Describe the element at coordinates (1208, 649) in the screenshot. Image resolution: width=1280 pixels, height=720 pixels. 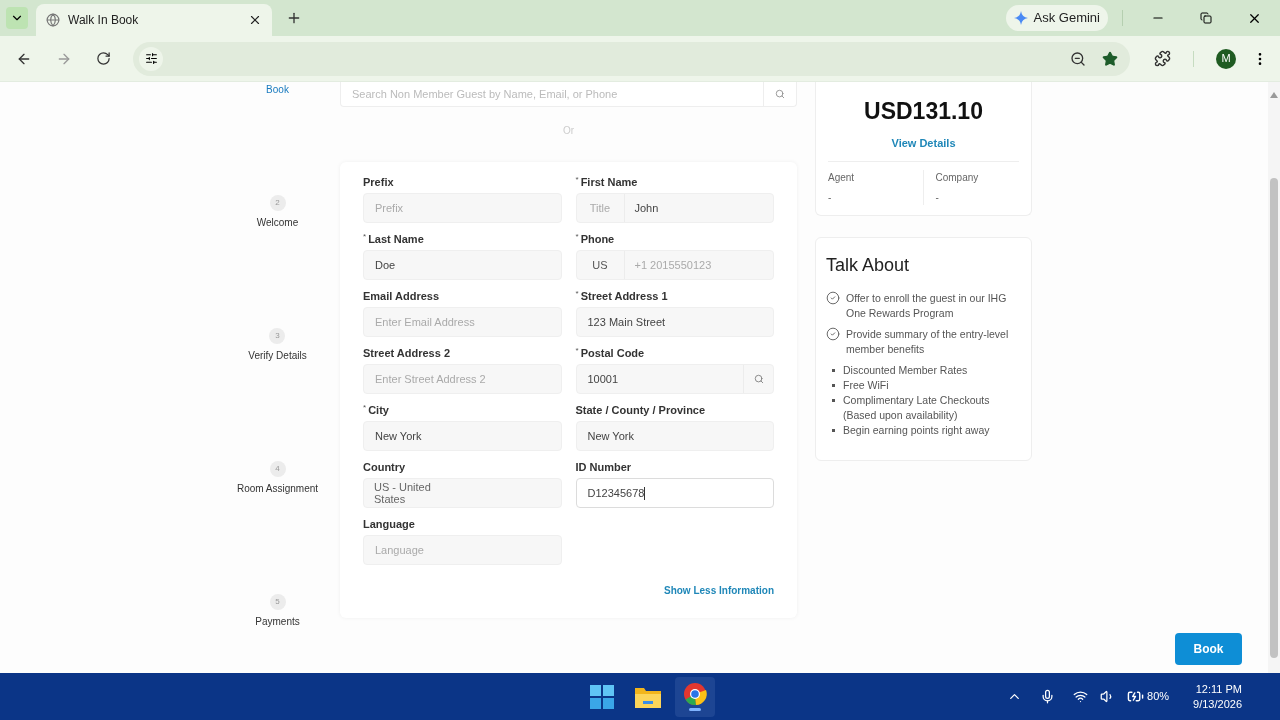
I see `book-button: Book` at that location.